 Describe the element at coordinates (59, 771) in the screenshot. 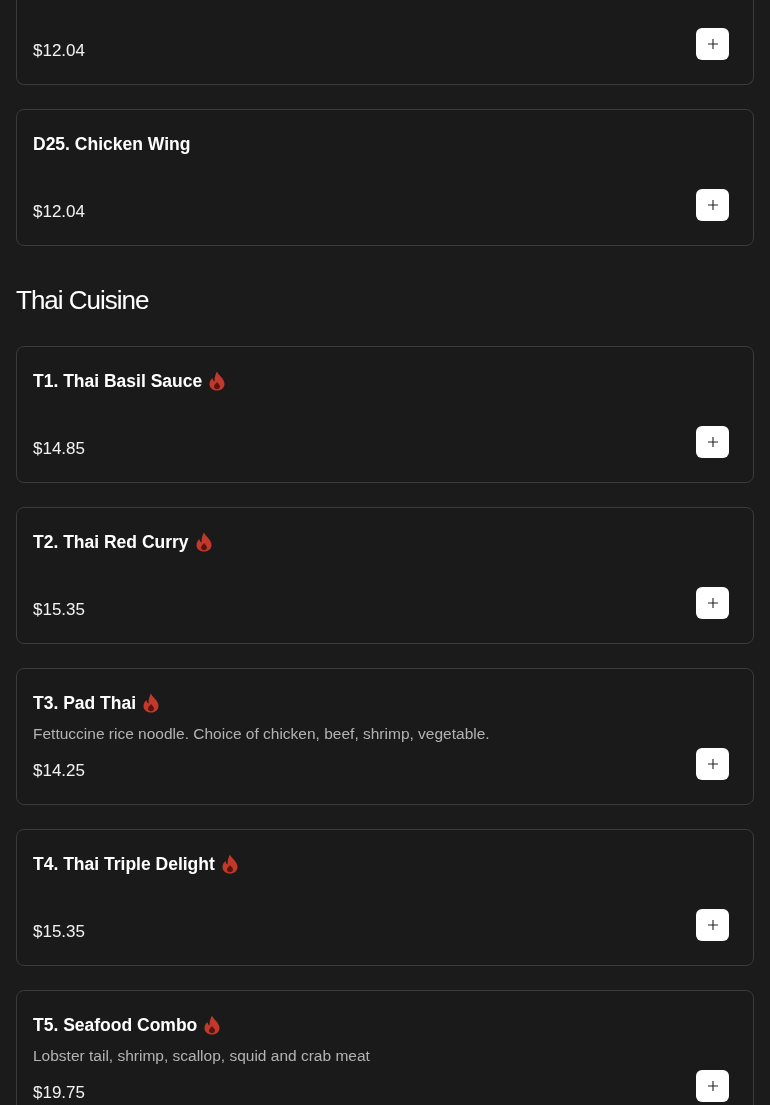

I see `dish-price: $14.25` at that location.